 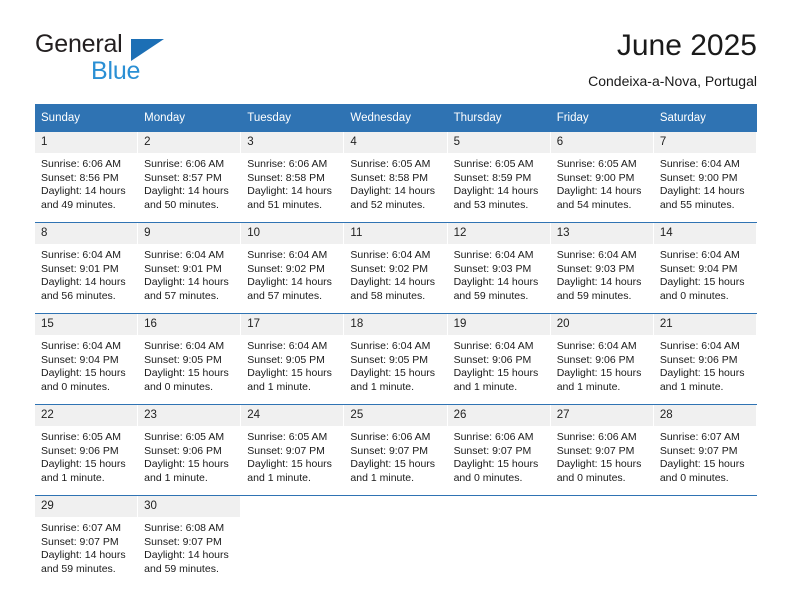 I want to click on weekday-header-friday: Friday, so click(x=602, y=118).